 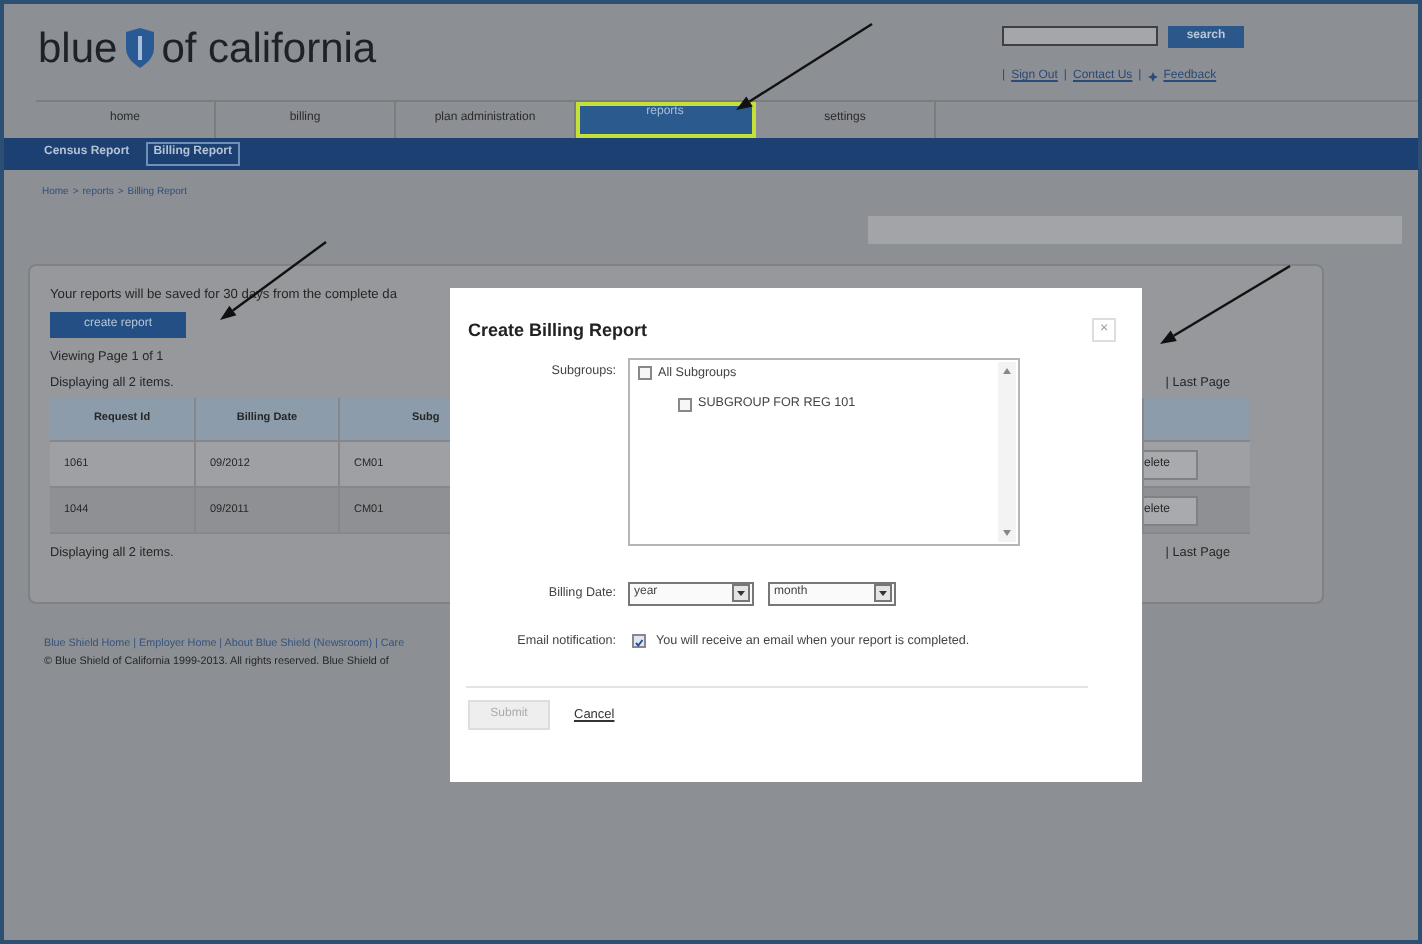 What do you see at coordinates (269, 48) in the screenshot?
I see `logo-text: of california` at bounding box center [269, 48].